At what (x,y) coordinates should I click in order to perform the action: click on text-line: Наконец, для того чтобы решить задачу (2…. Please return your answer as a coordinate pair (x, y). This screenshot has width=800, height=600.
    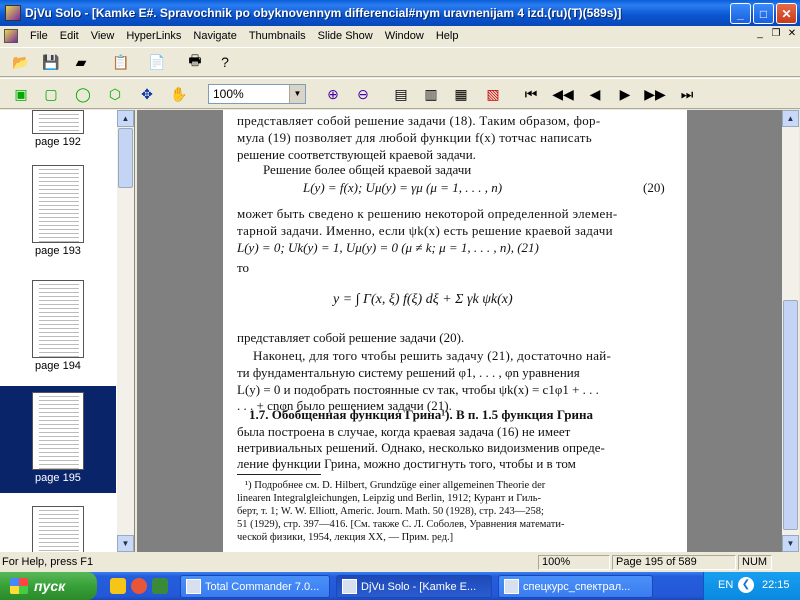
    Looking at the image, I should click on (432, 355).